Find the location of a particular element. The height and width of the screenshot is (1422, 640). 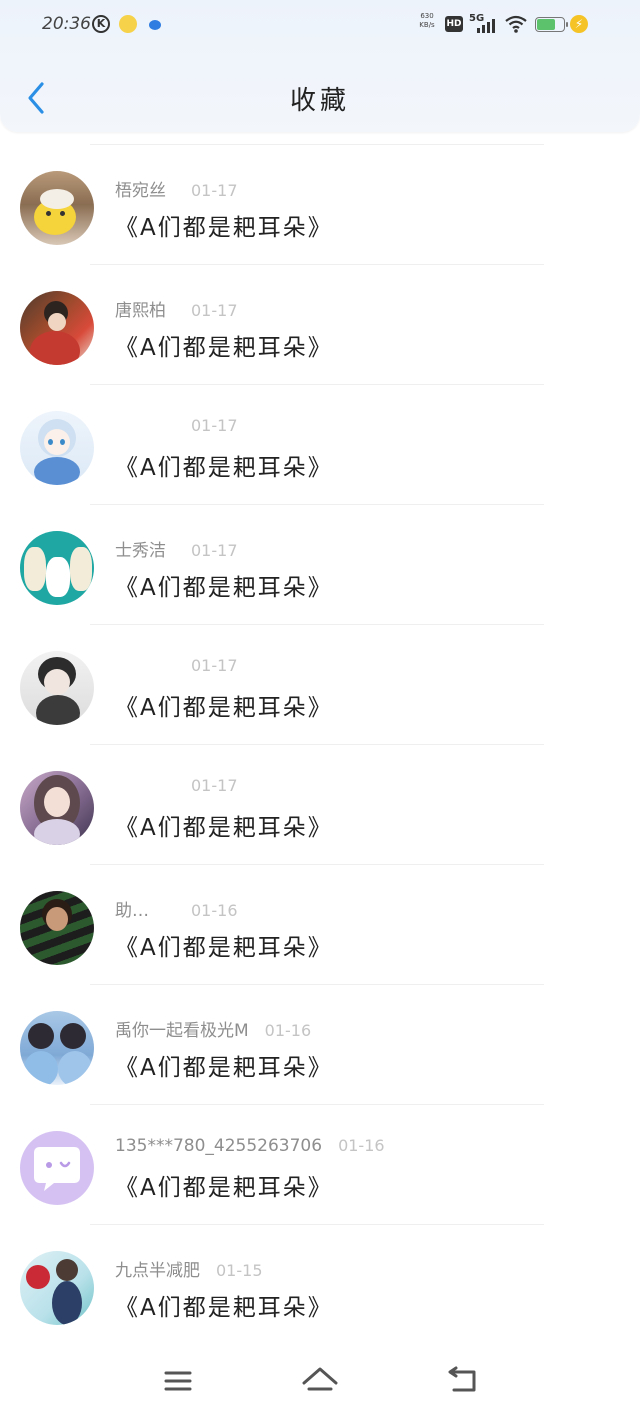

author-name: 禹你一起看极光M is located at coordinates (182, 1031).